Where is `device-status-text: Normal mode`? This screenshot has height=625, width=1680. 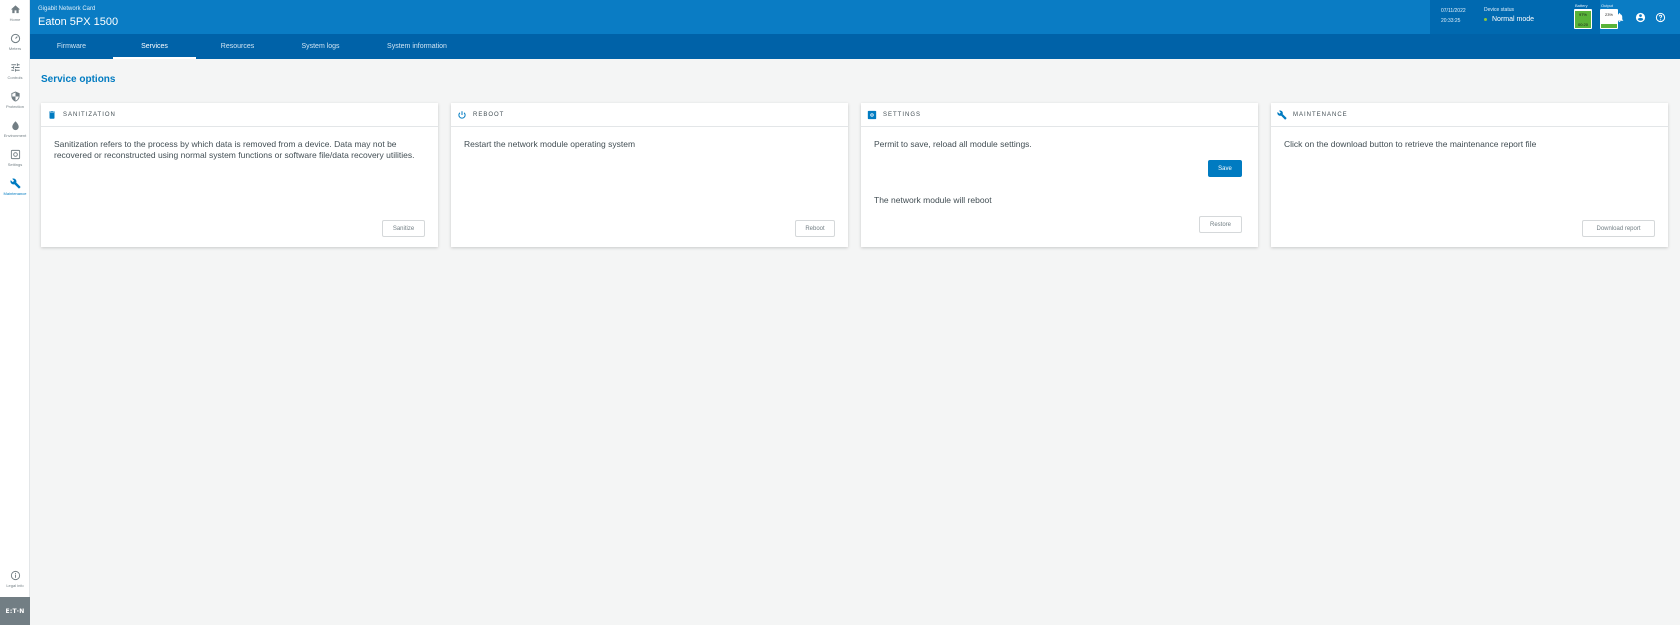
device-status-text: Normal mode is located at coordinates (1513, 19).